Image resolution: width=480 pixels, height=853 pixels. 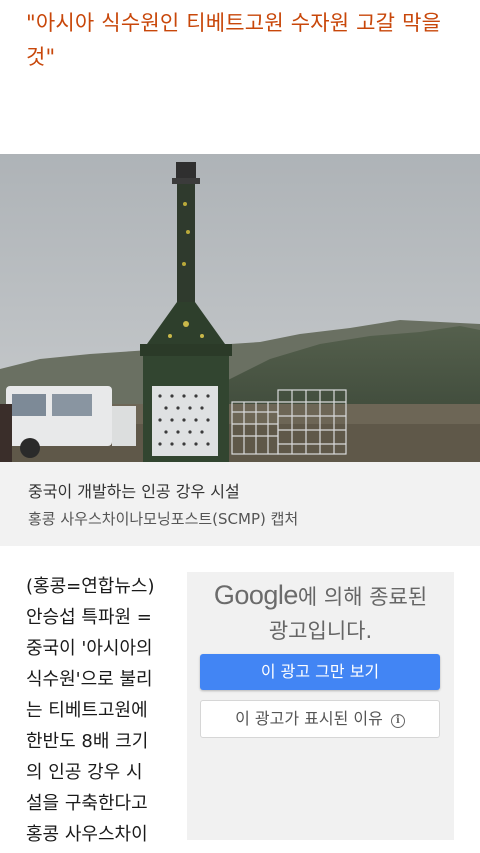 I want to click on body-line: 홍콩 사우스차이, so click(x=87, y=834).